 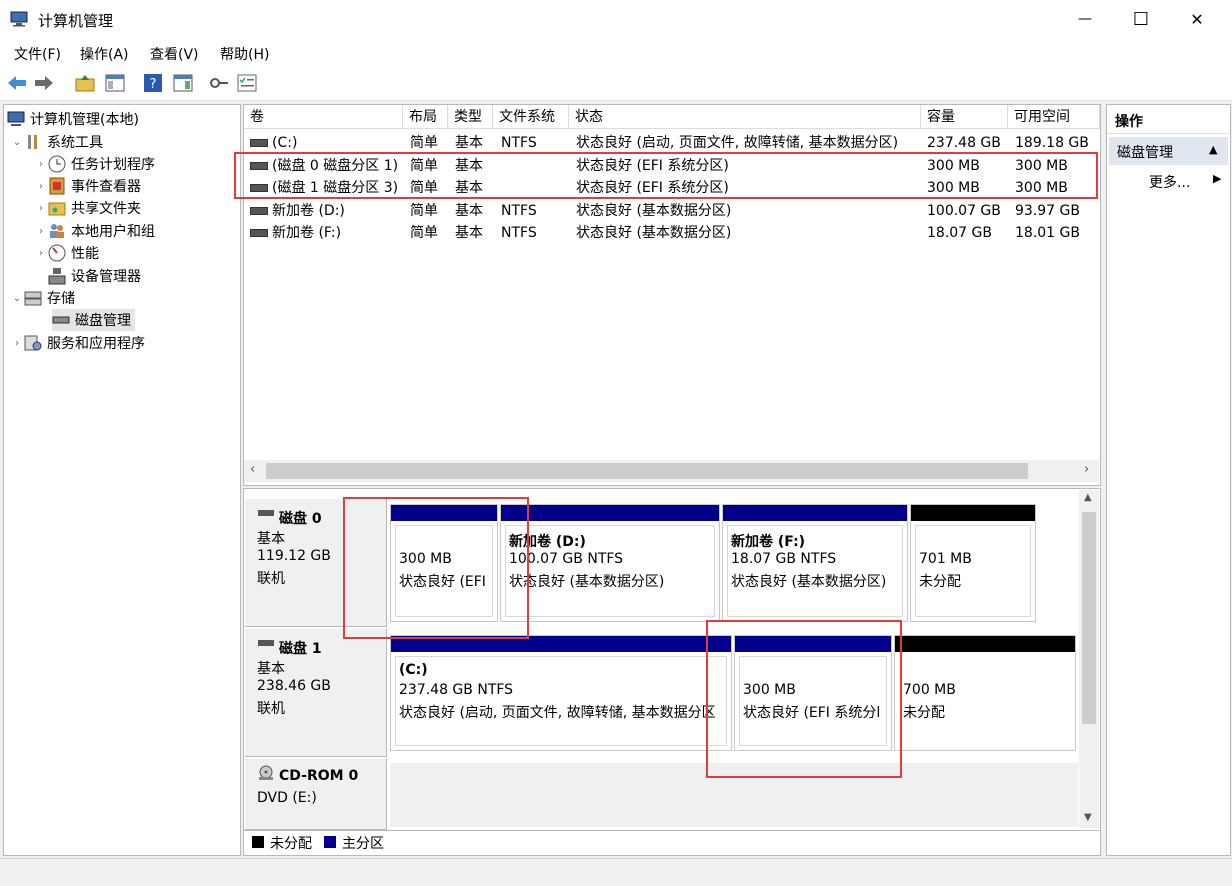 I want to click on back-arrow-icon, so click(x=17, y=83).